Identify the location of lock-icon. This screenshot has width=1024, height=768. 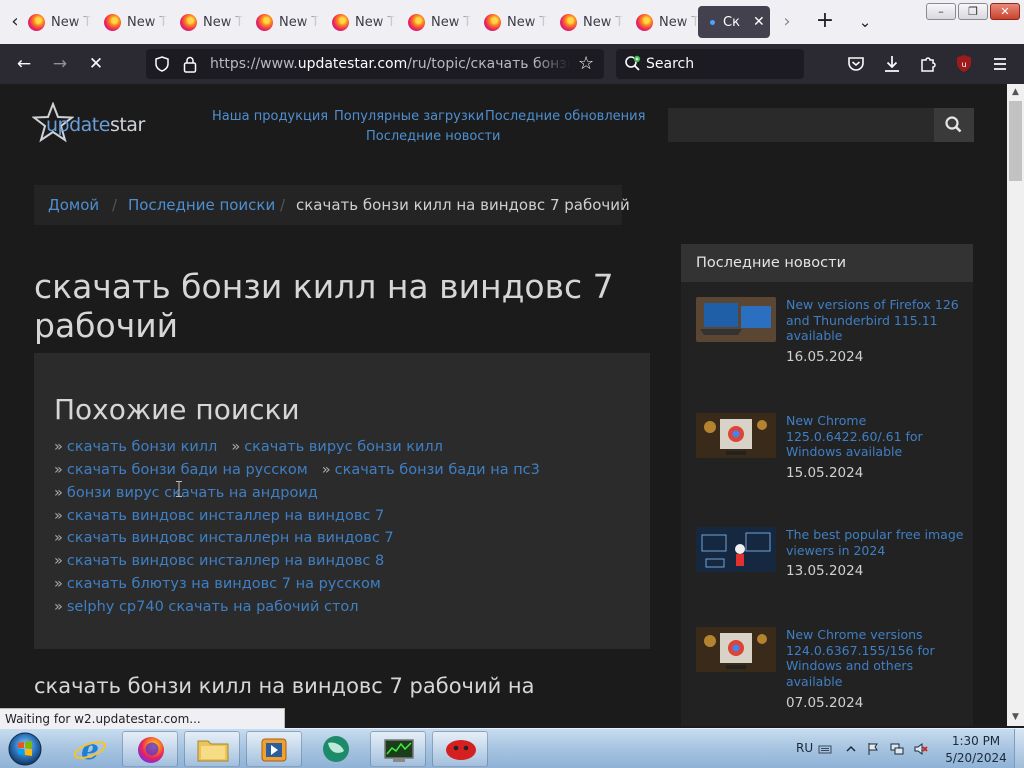
(190, 64).